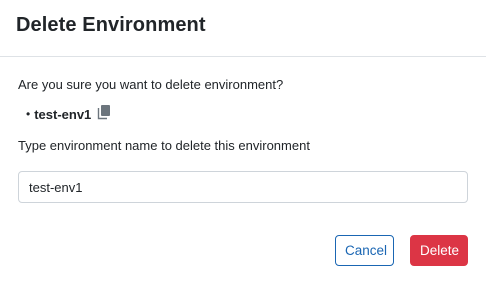  Describe the element at coordinates (63, 114) in the screenshot. I see `environment-name: test-env1` at that location.